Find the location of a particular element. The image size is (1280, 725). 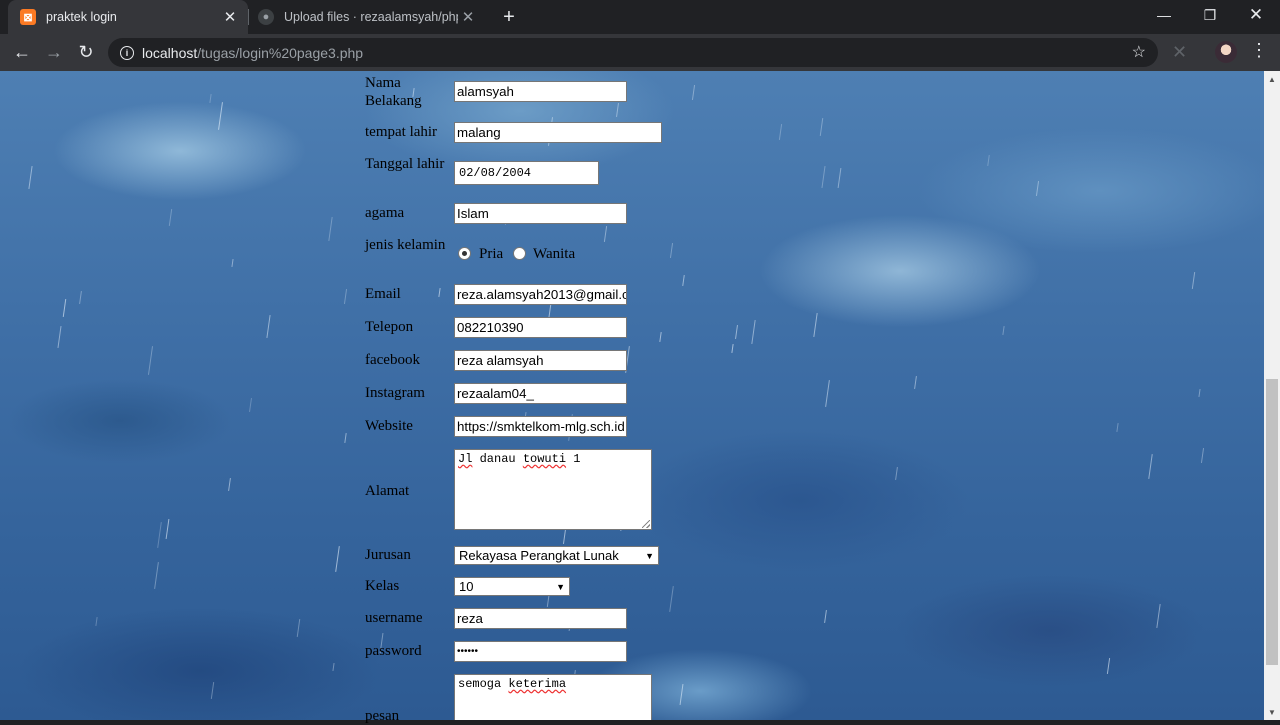

scrollbar-thumb is located at coordinates (1272, 522).